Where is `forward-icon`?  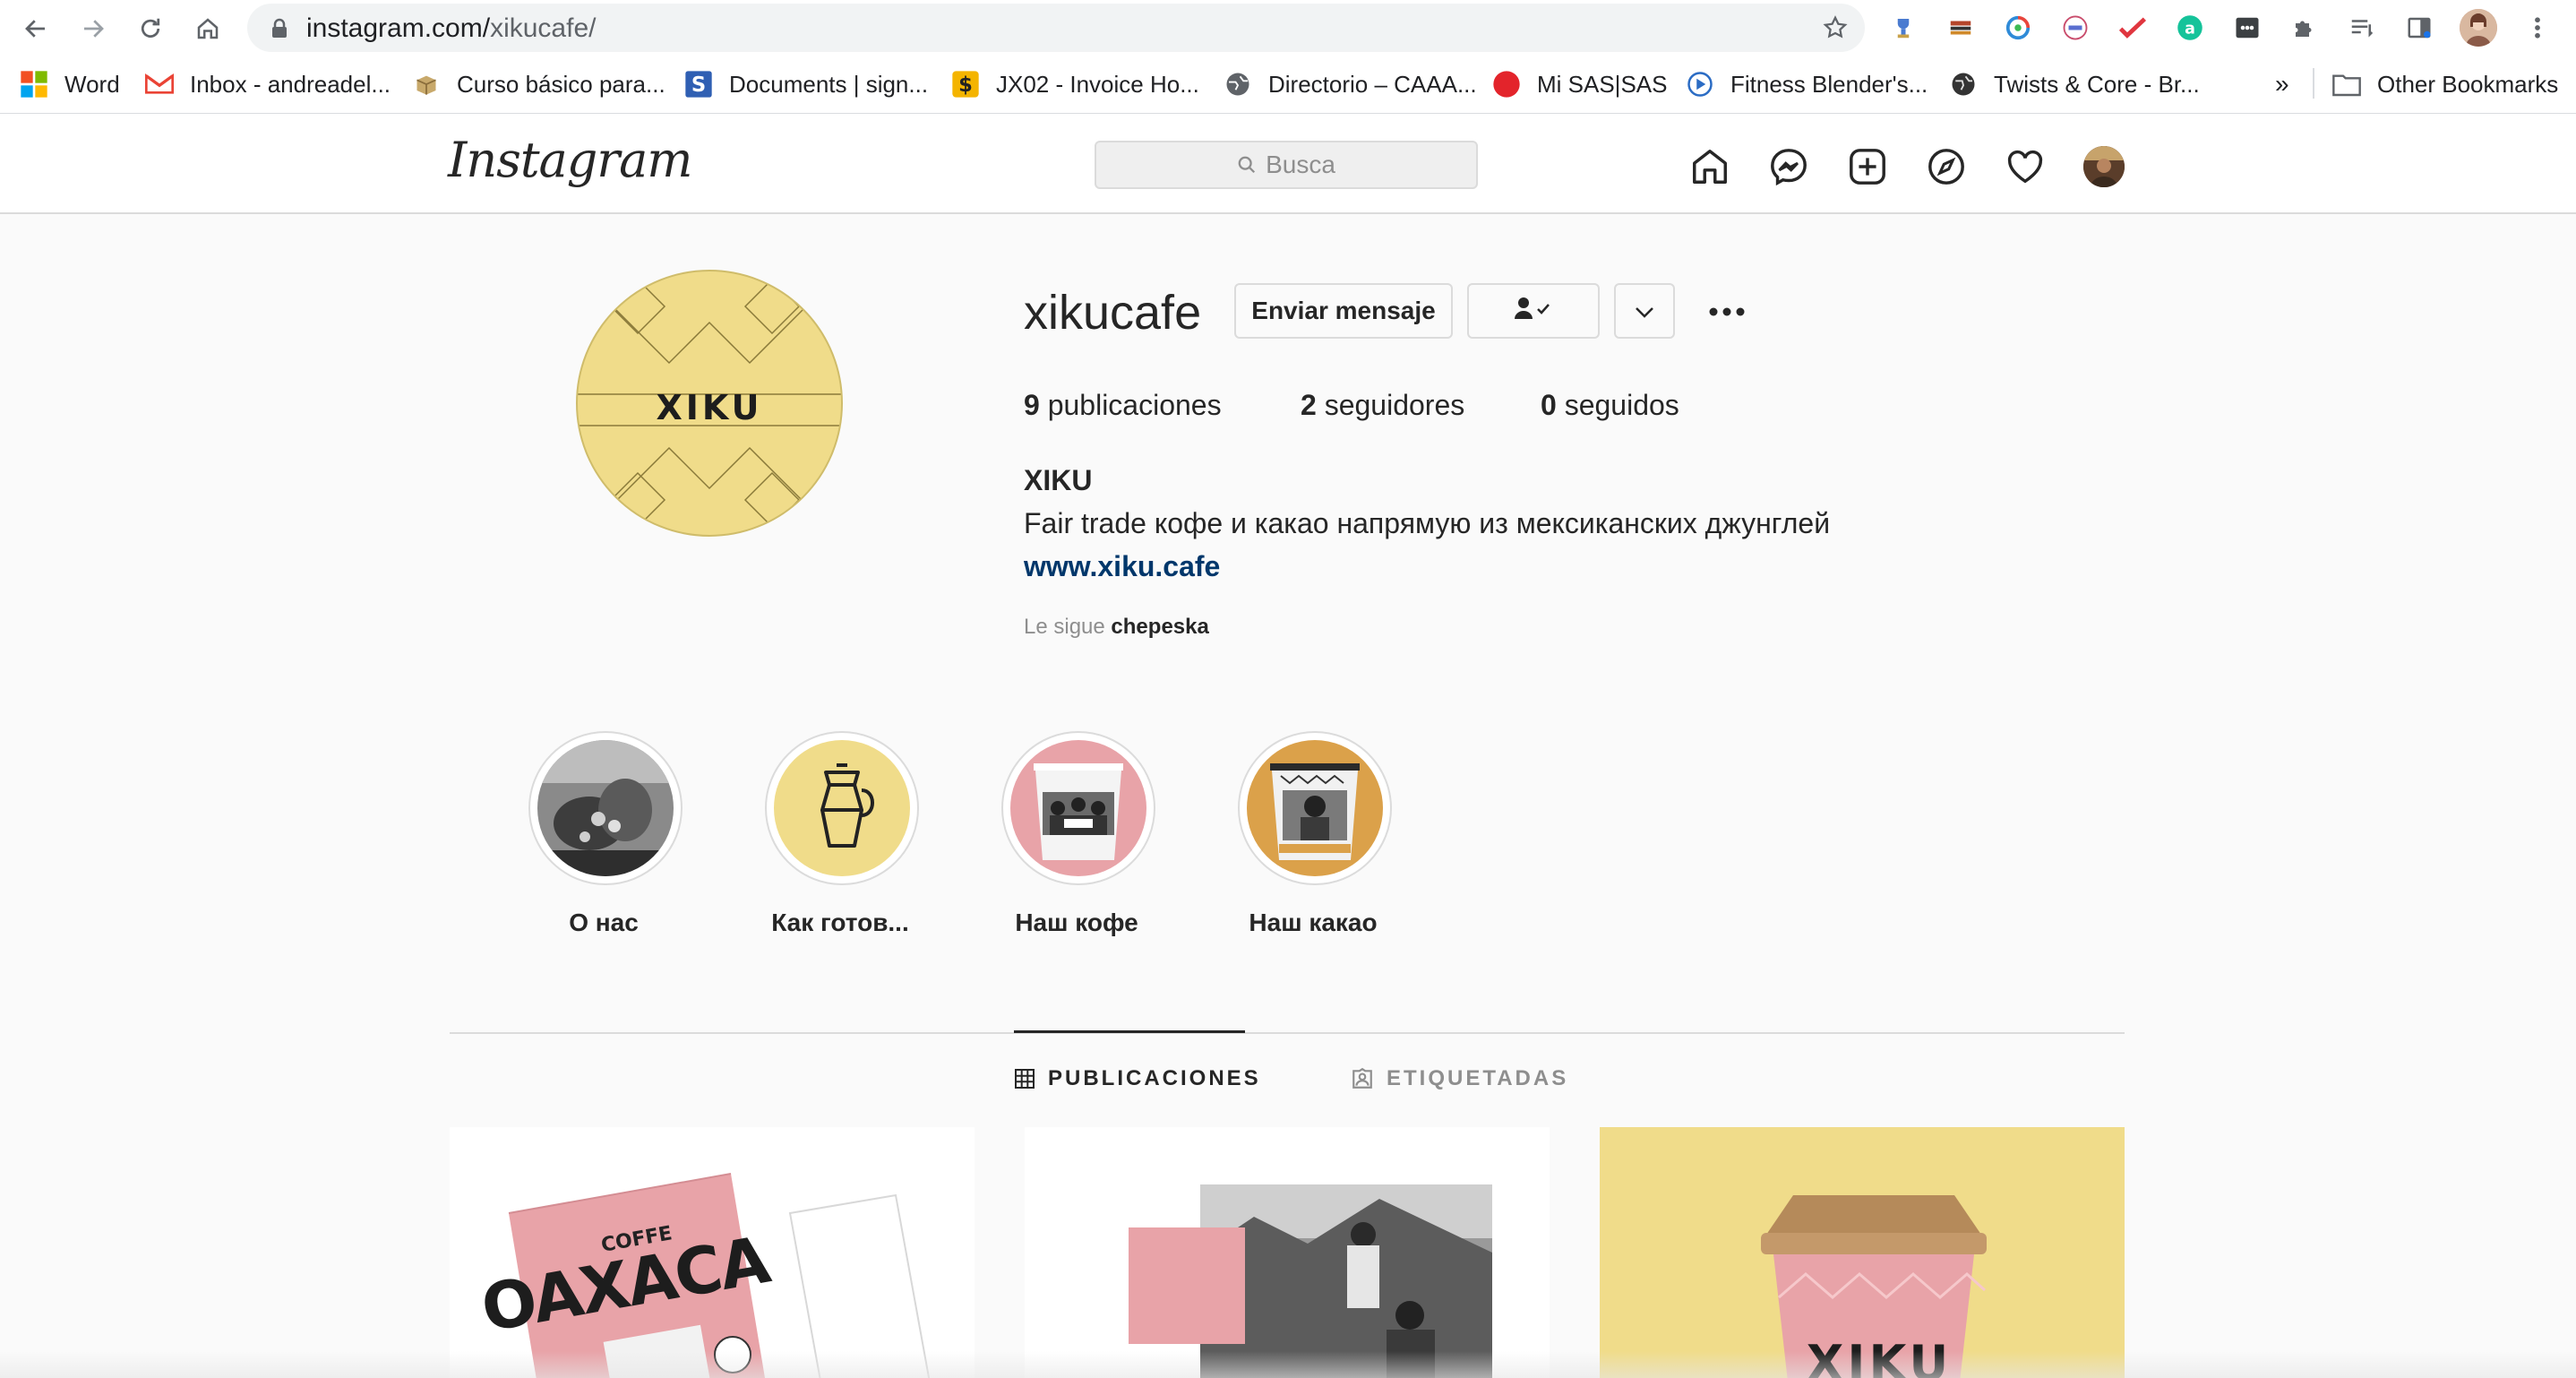 forward-icon is located at coordinates (93, 29).